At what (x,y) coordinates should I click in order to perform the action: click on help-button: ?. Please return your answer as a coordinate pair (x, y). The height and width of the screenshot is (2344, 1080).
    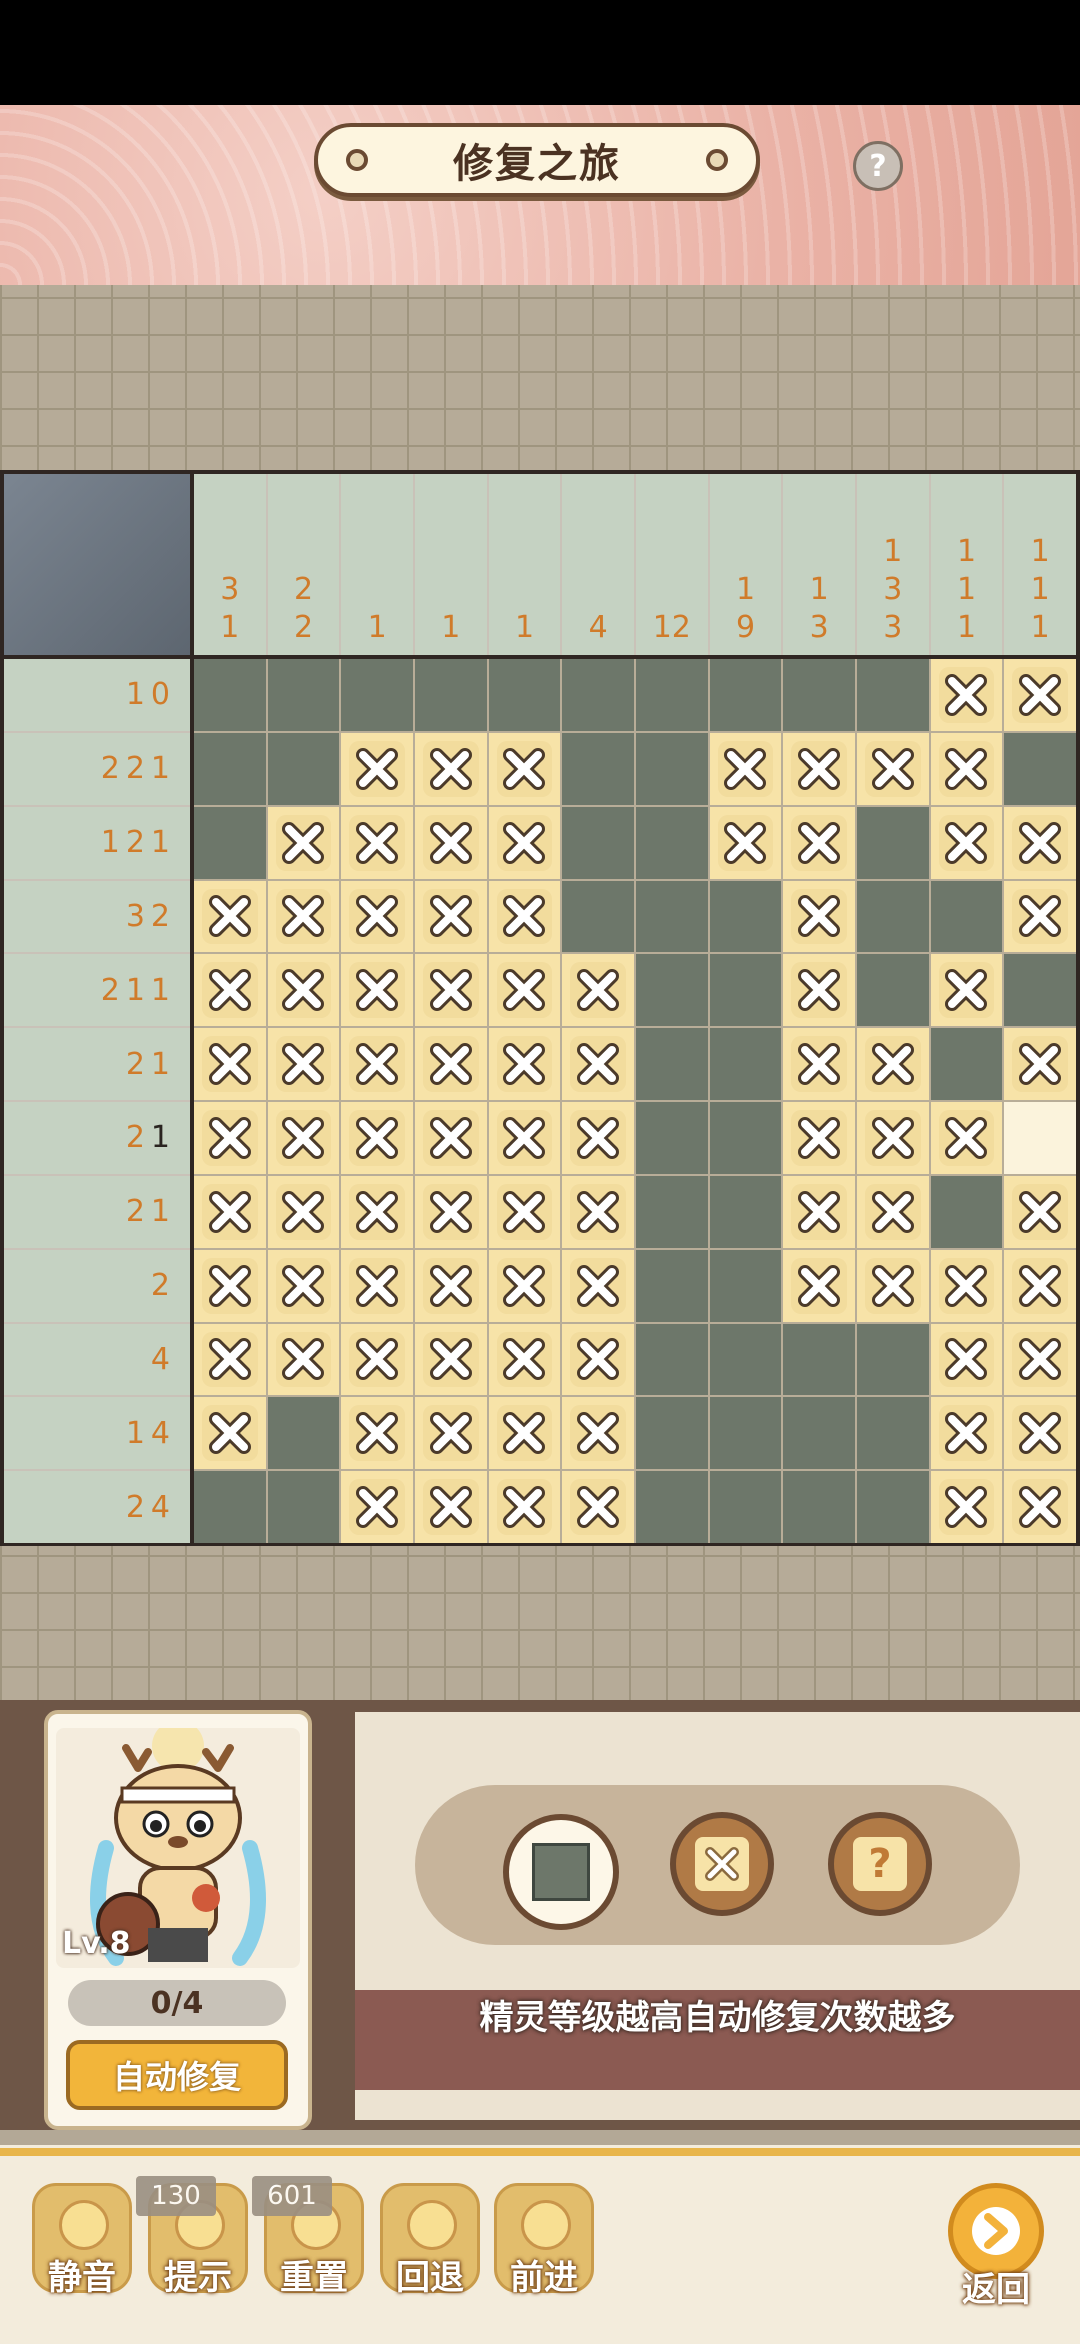
    Looking at the image, I should click on (878, 166).